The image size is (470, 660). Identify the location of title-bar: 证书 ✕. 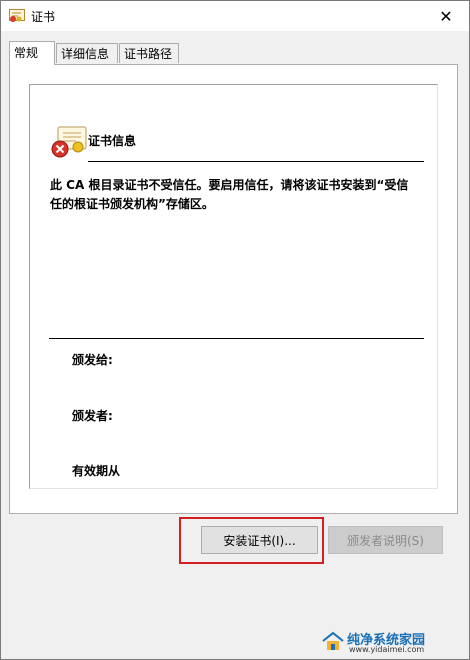
(235, 16).